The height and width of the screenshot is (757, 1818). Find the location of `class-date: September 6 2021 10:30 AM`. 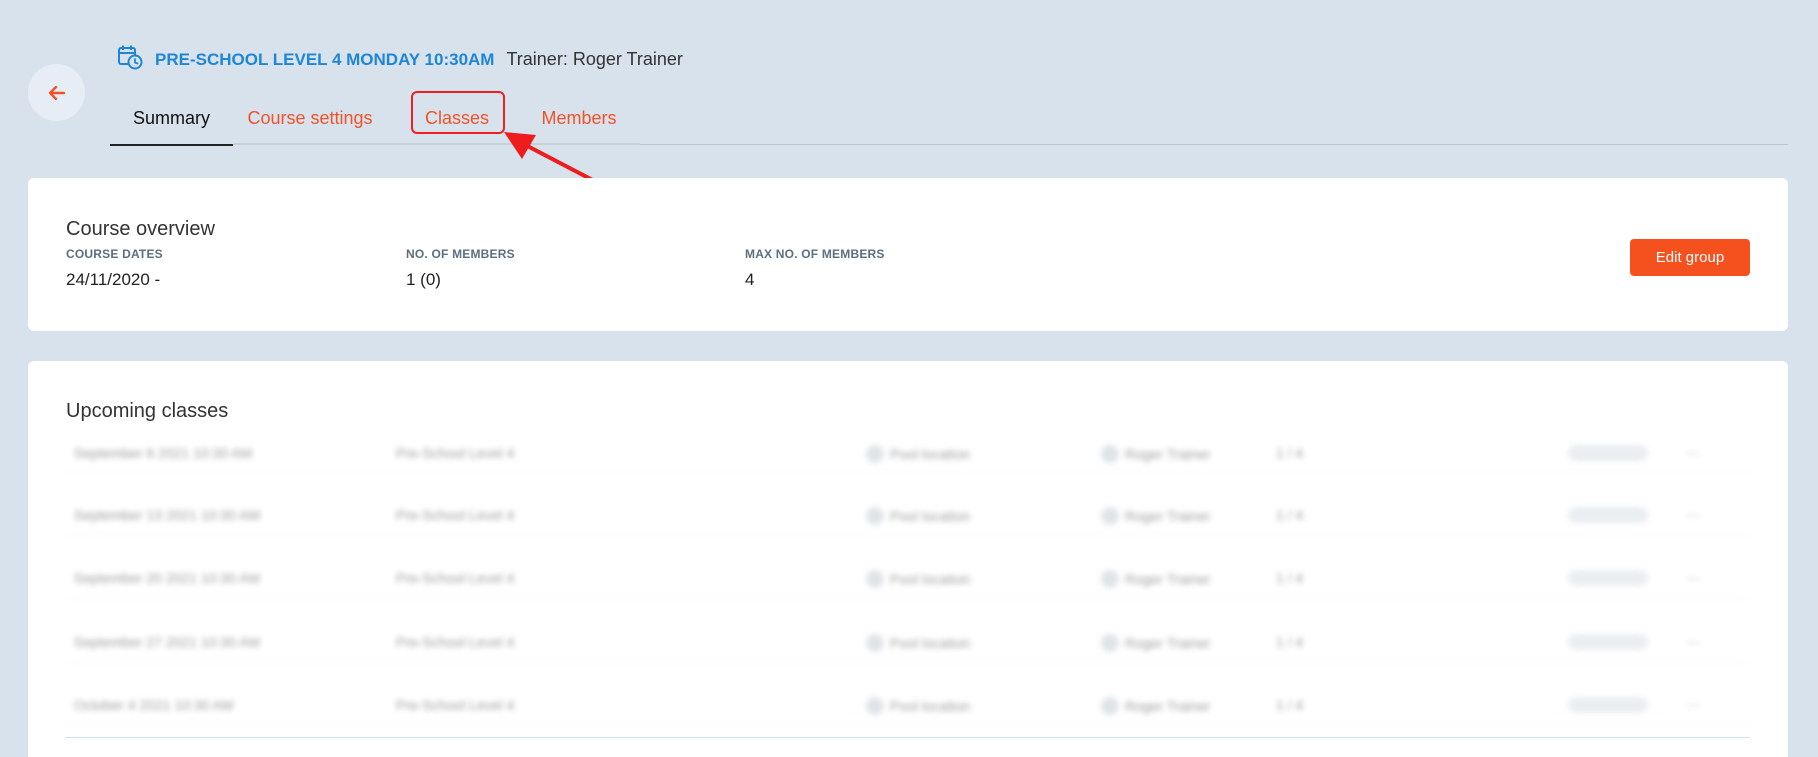

class-date: September 6 2021 10:30 AM is located at coordinates (163, 453).